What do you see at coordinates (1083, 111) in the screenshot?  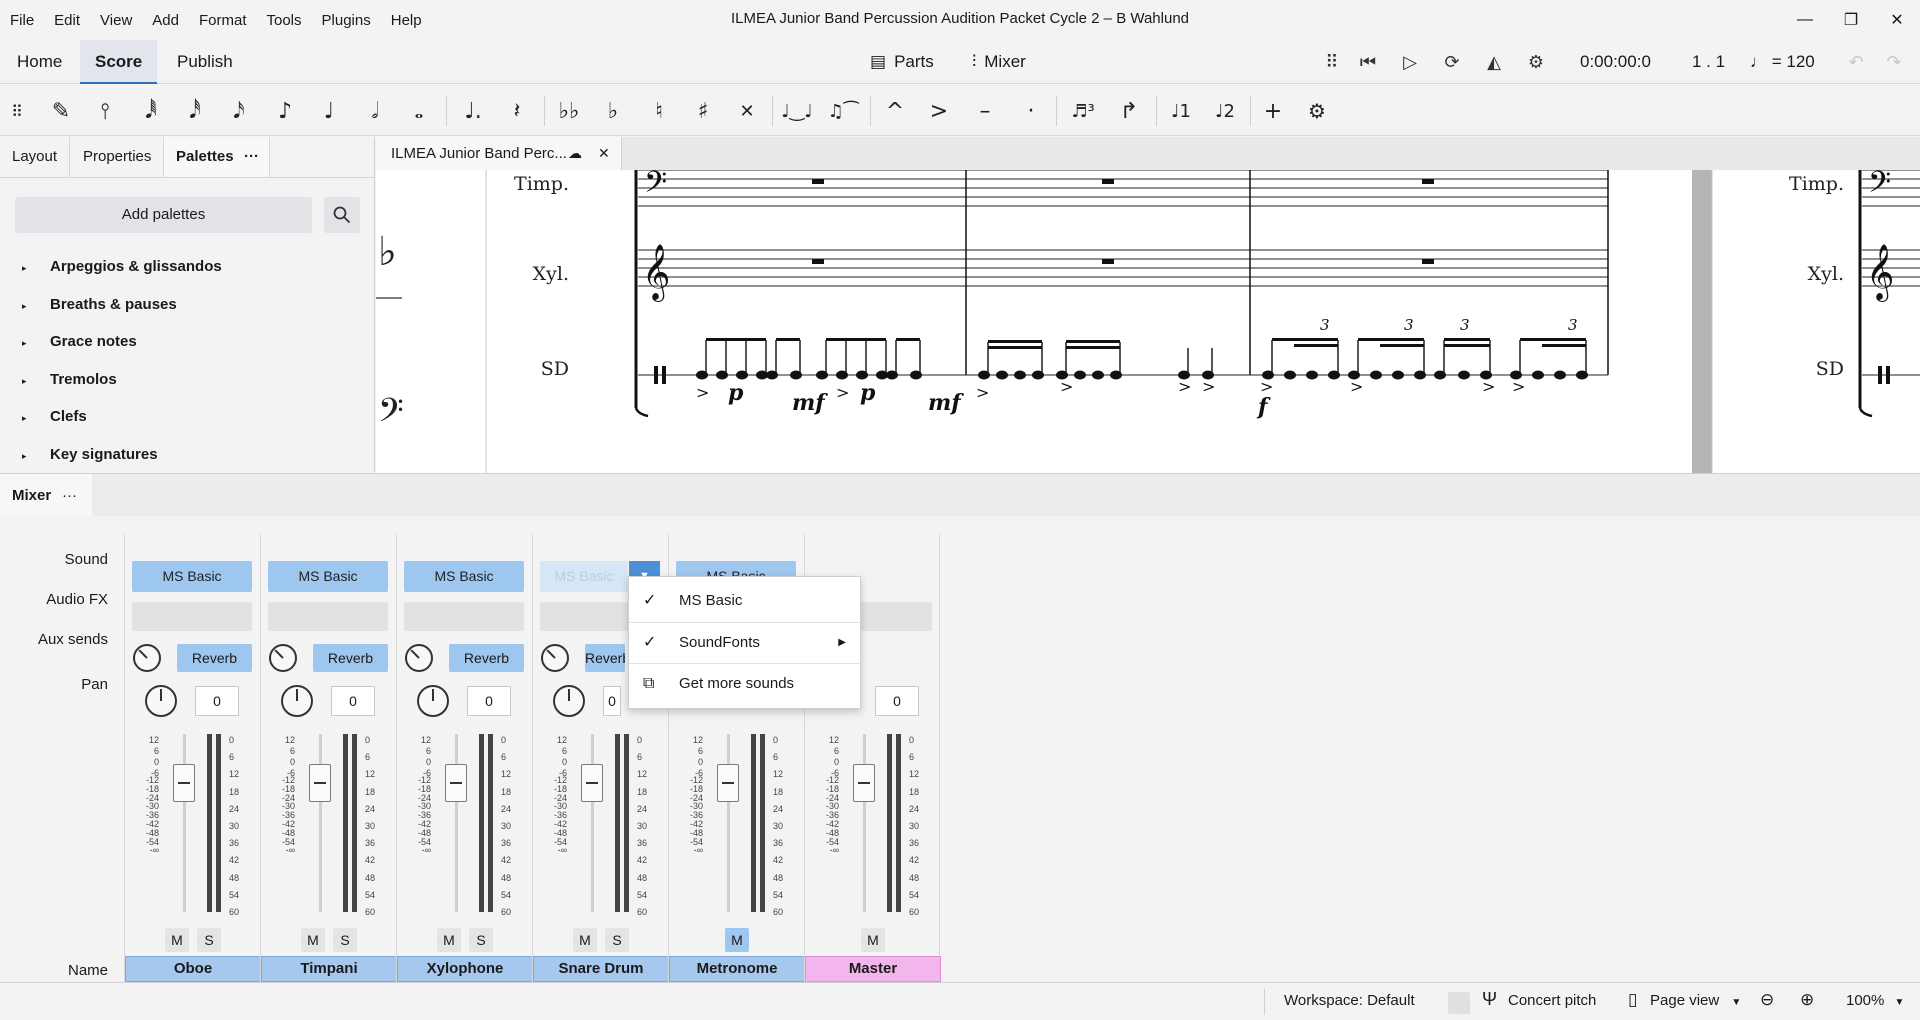 I see `tuplet-icon: ♬³` at bounding box center [1083, 111].